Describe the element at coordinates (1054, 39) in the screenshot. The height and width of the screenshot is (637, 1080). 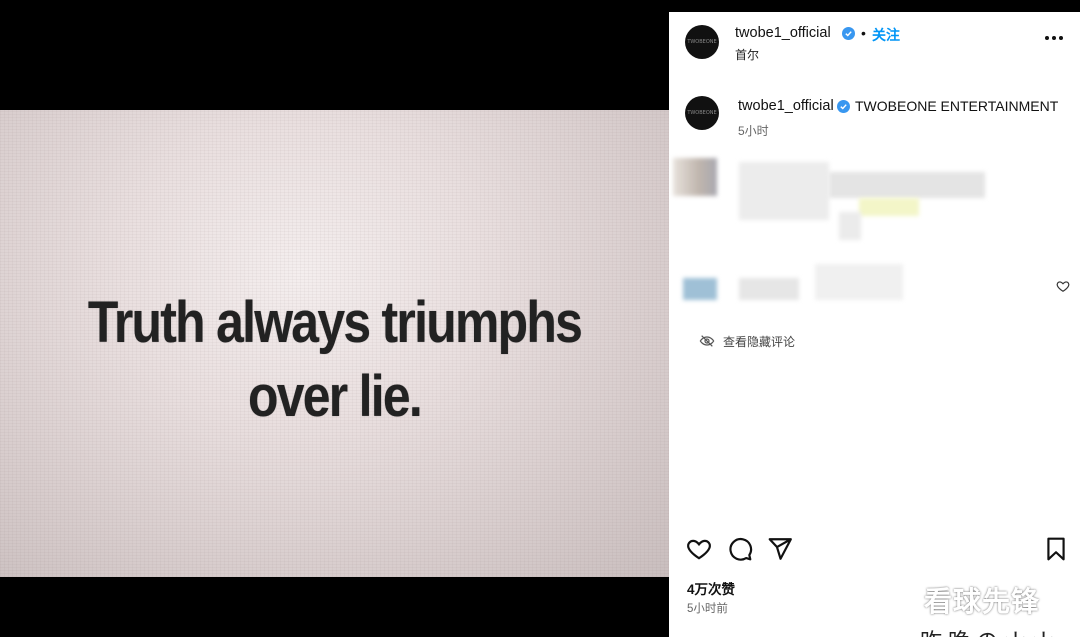
I see `more-icon` at that location.